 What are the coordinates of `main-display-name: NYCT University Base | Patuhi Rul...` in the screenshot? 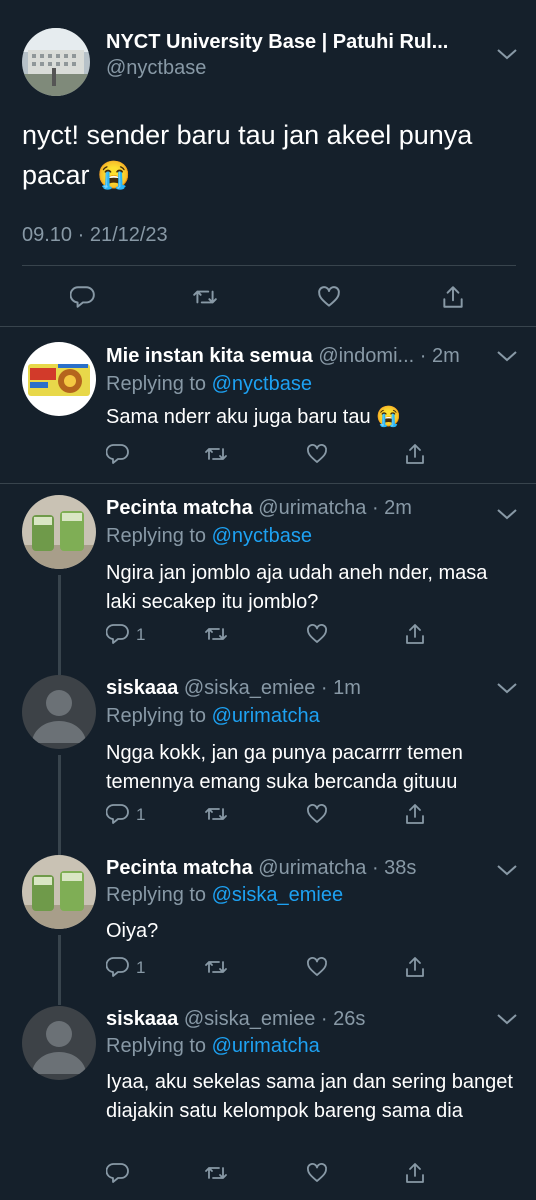 It's located at (302, 42).